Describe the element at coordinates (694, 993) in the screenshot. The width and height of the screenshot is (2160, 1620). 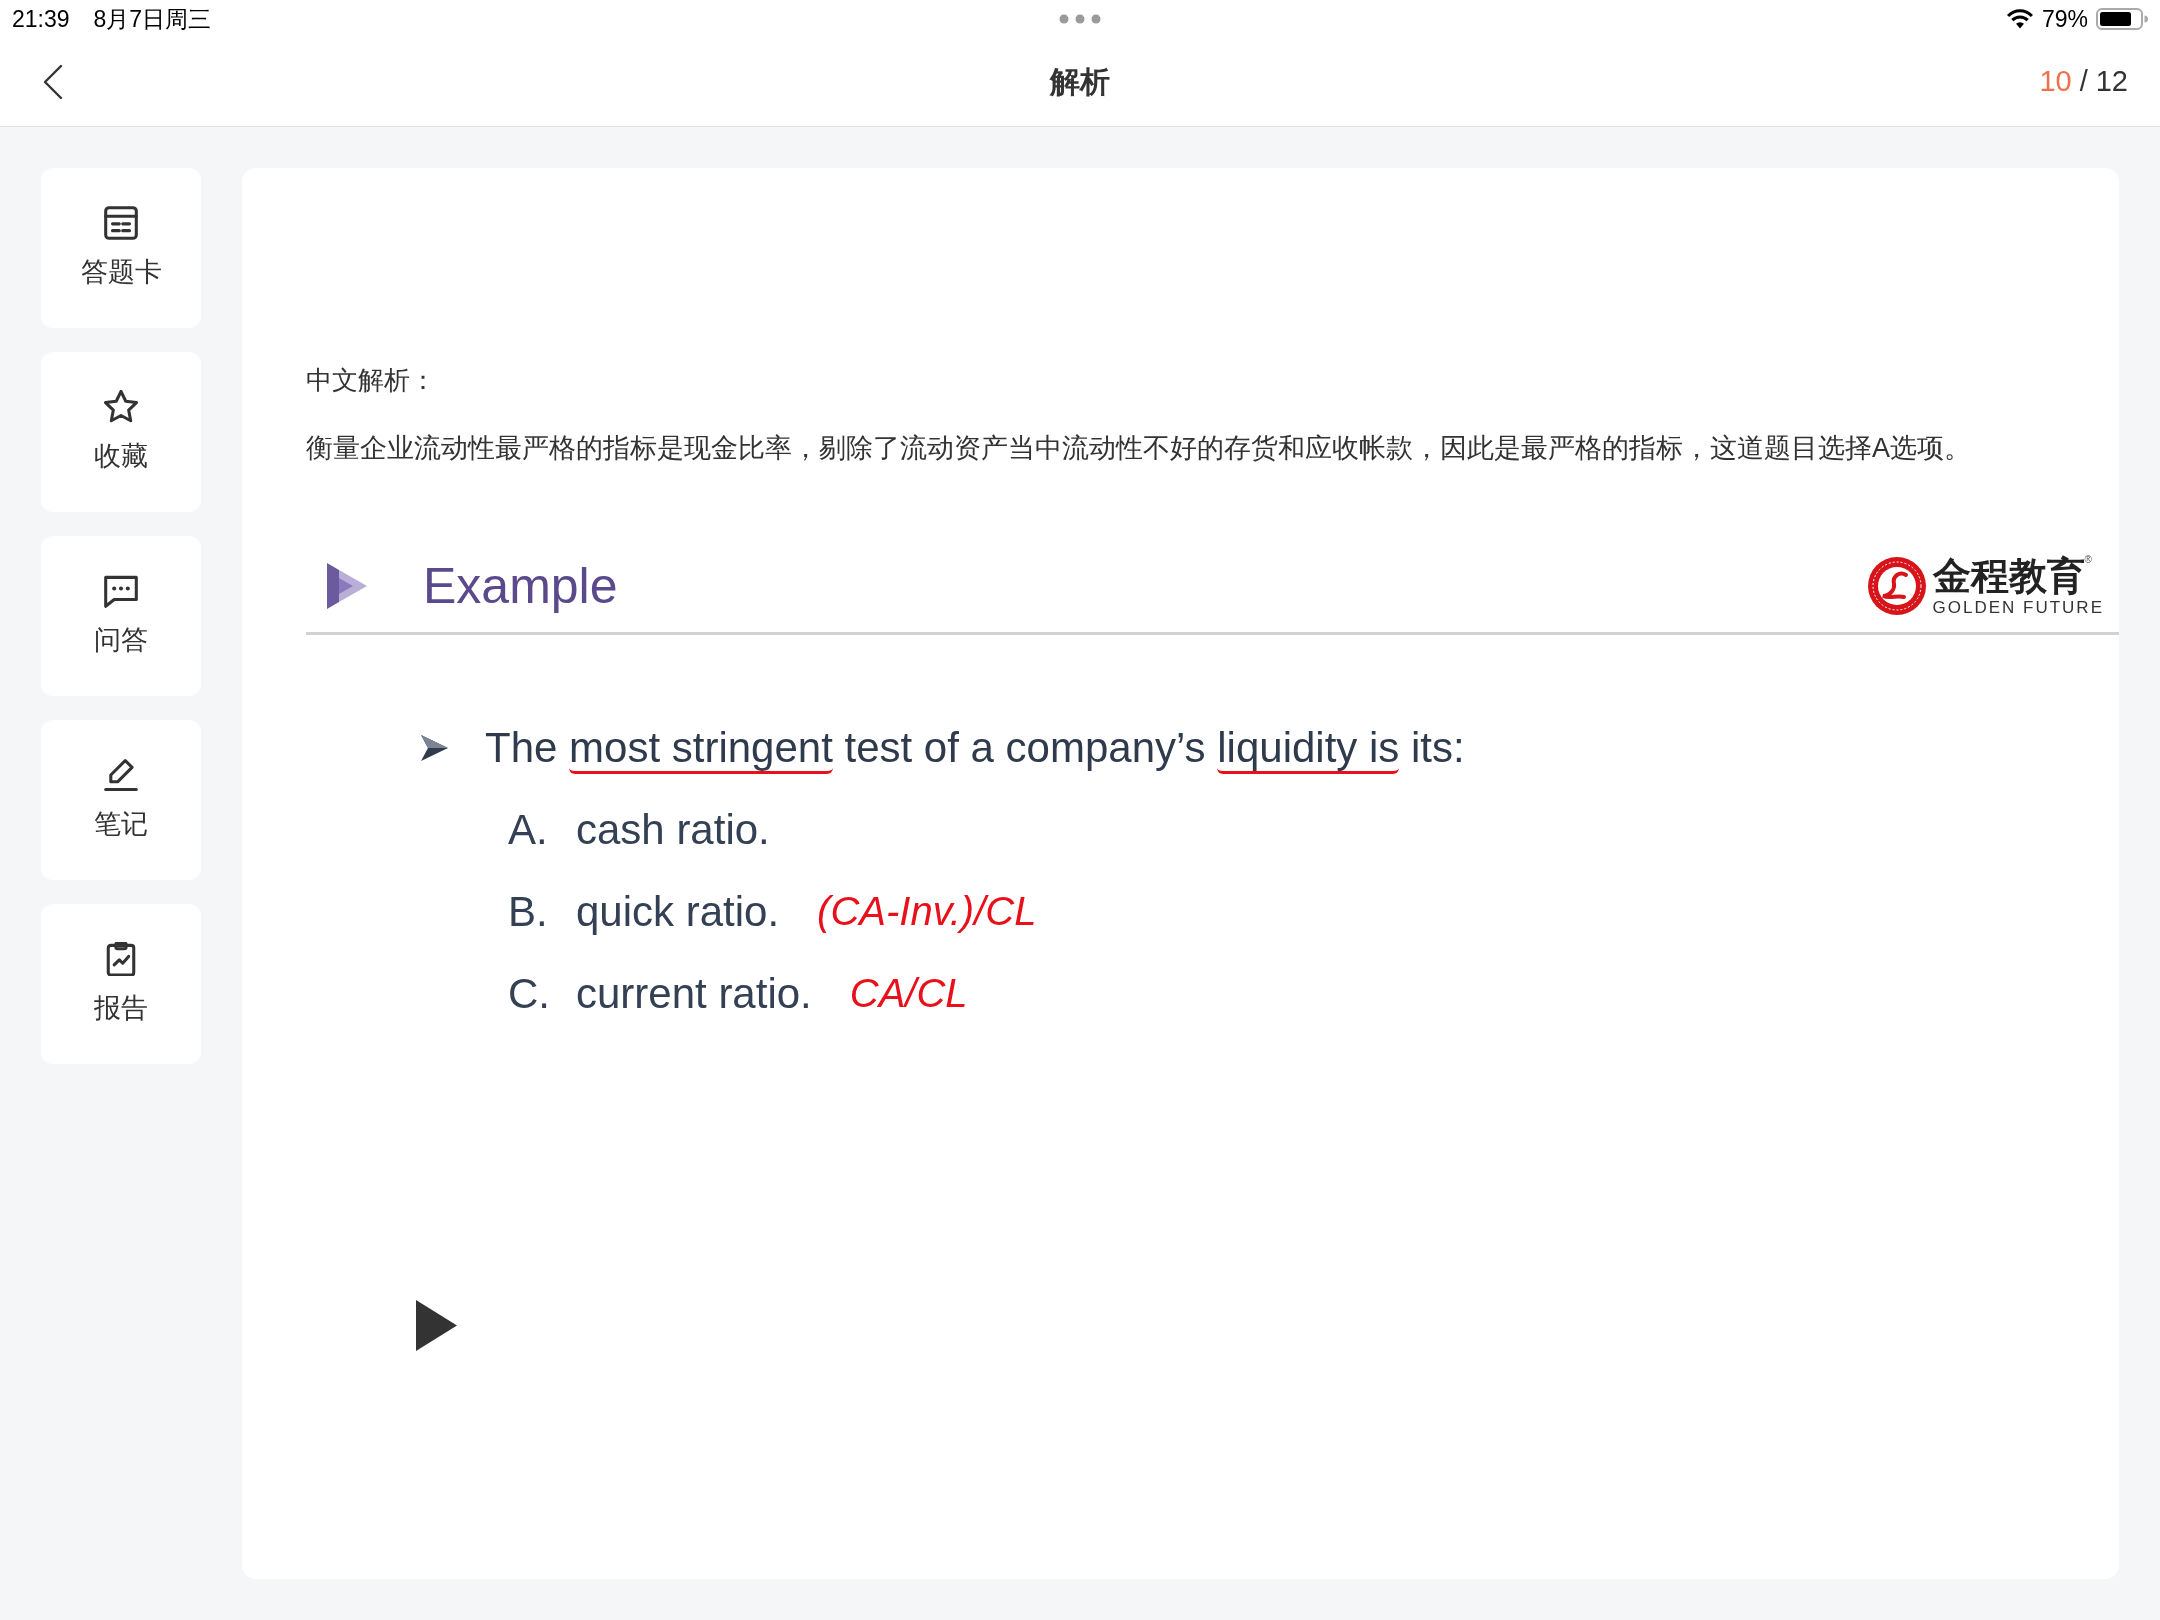
I see `option-text: current ratio.` at that location.